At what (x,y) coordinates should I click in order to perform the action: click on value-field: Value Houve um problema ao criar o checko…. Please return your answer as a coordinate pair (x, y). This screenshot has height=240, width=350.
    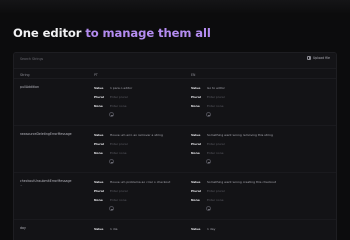
    Looking at the image, I should click on (142, 181).